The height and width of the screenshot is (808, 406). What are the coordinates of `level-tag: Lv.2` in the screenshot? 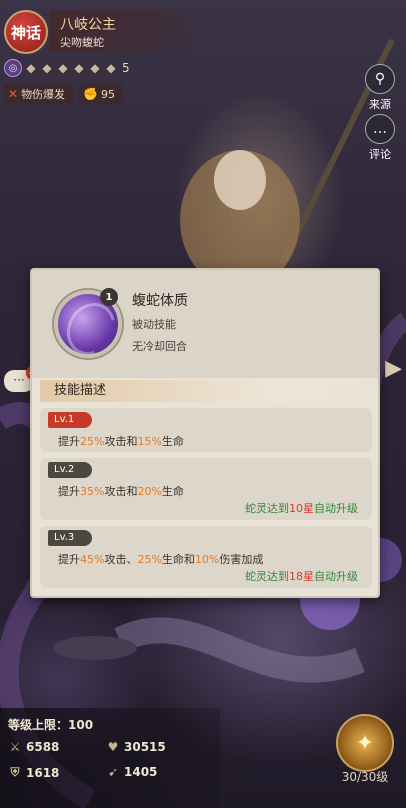 It's located at (70, 470).